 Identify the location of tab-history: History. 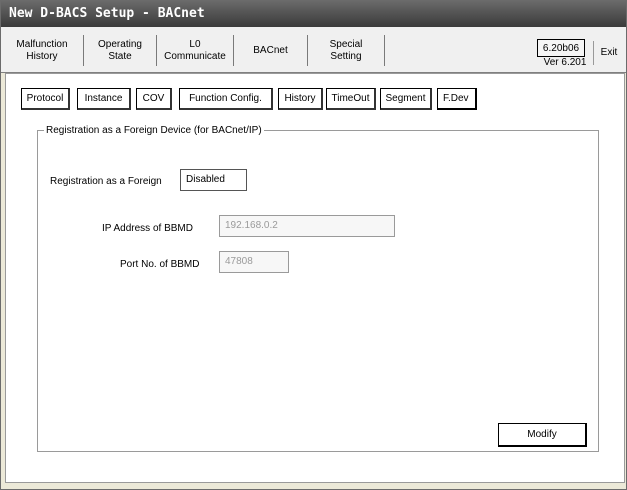
(300, 99).